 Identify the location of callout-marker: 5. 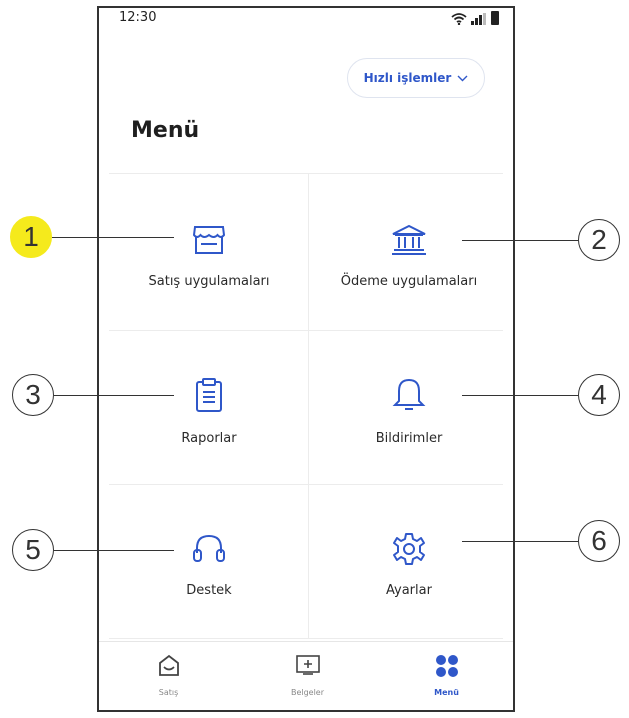
(33, 550).